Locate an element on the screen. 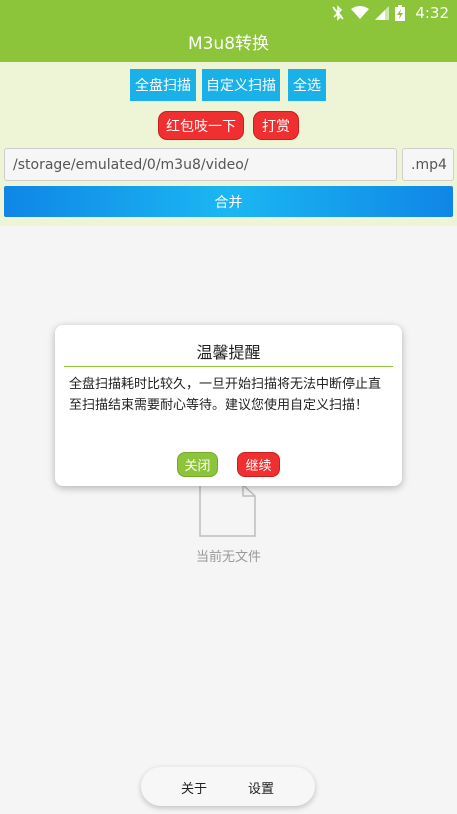 The image size is (457, 814). status-time: 4:32 is located at coordinates (432, 13).